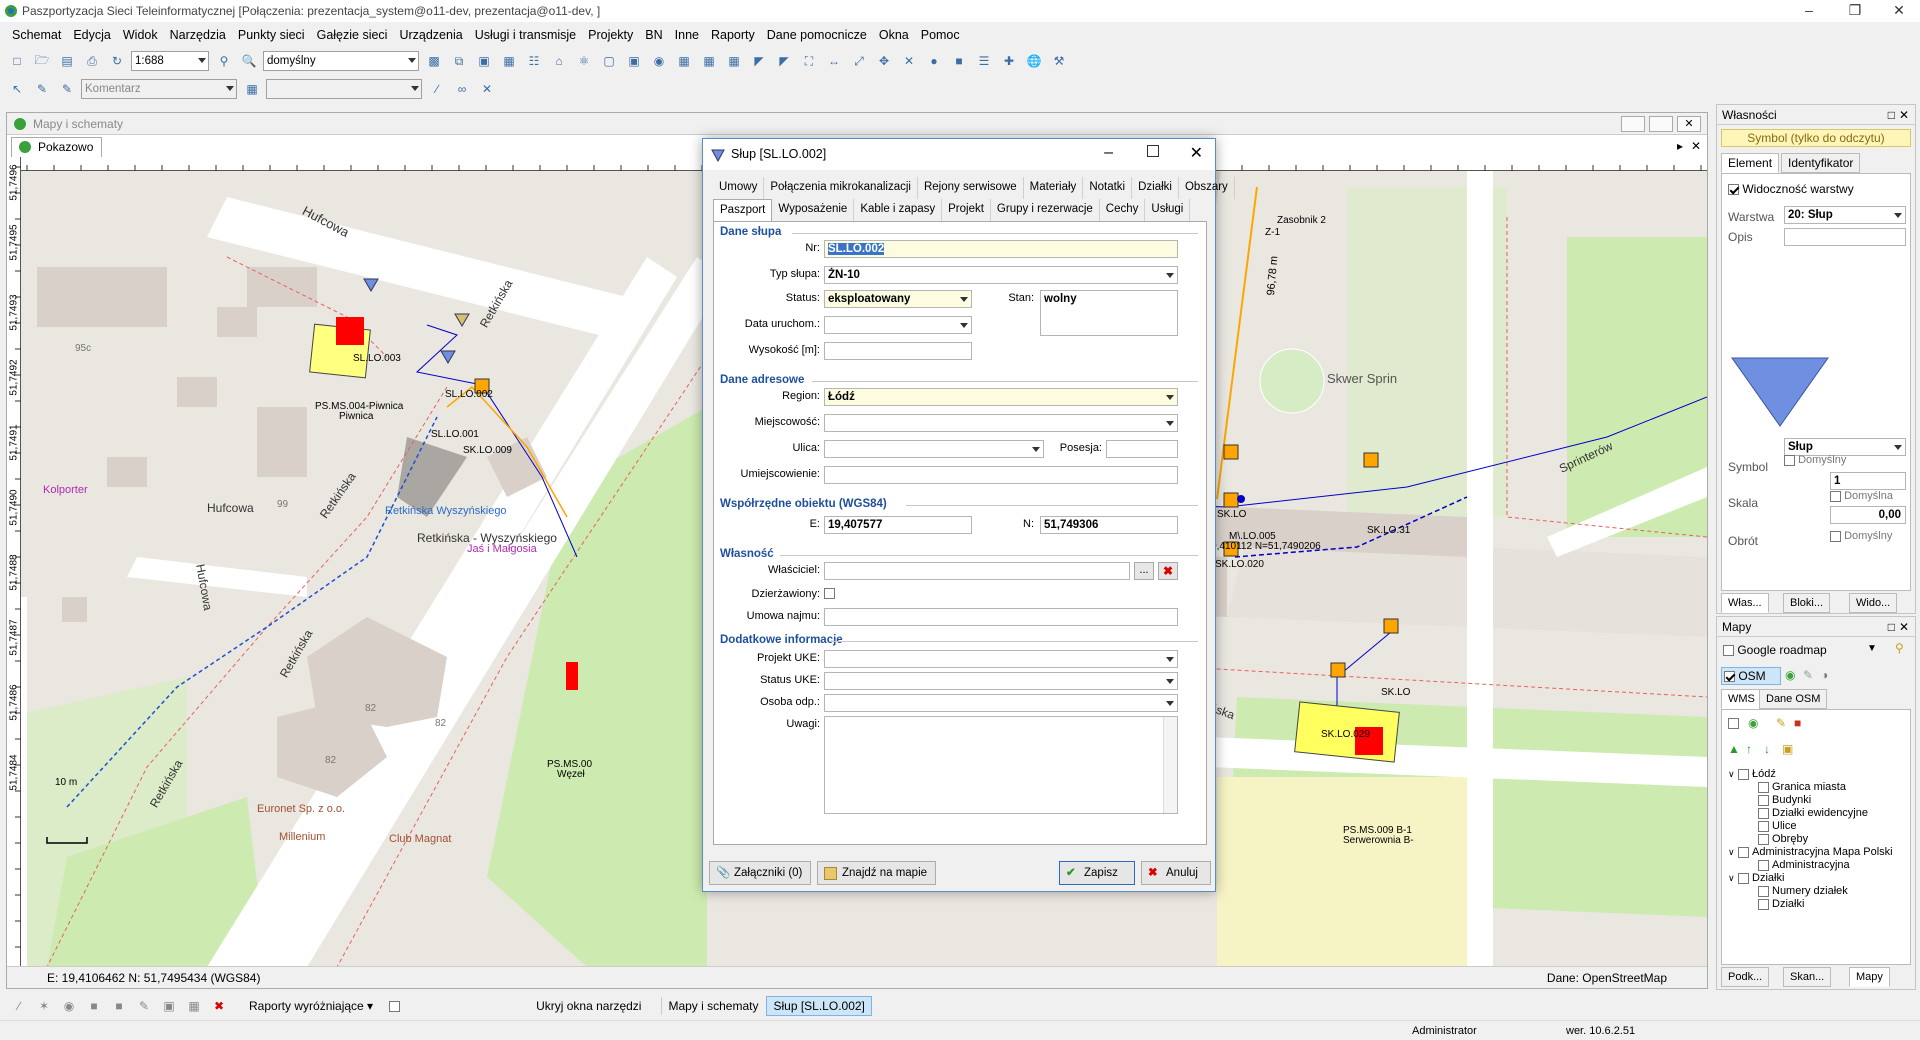 This screenshot has width=1920, height=1040. Describe the element at coordinates (634, 61) in the screenshot. I see `image-icon: ▣` at that location.